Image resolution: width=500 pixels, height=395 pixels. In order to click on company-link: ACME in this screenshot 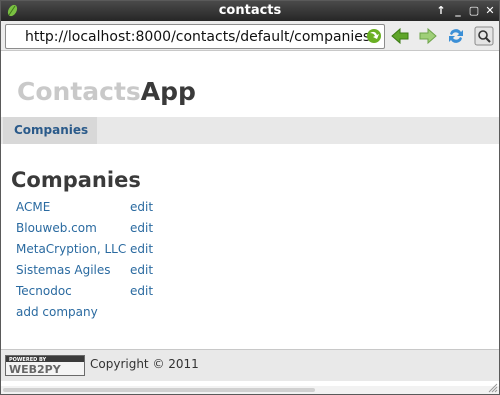, I will do `click(33, 207)`.